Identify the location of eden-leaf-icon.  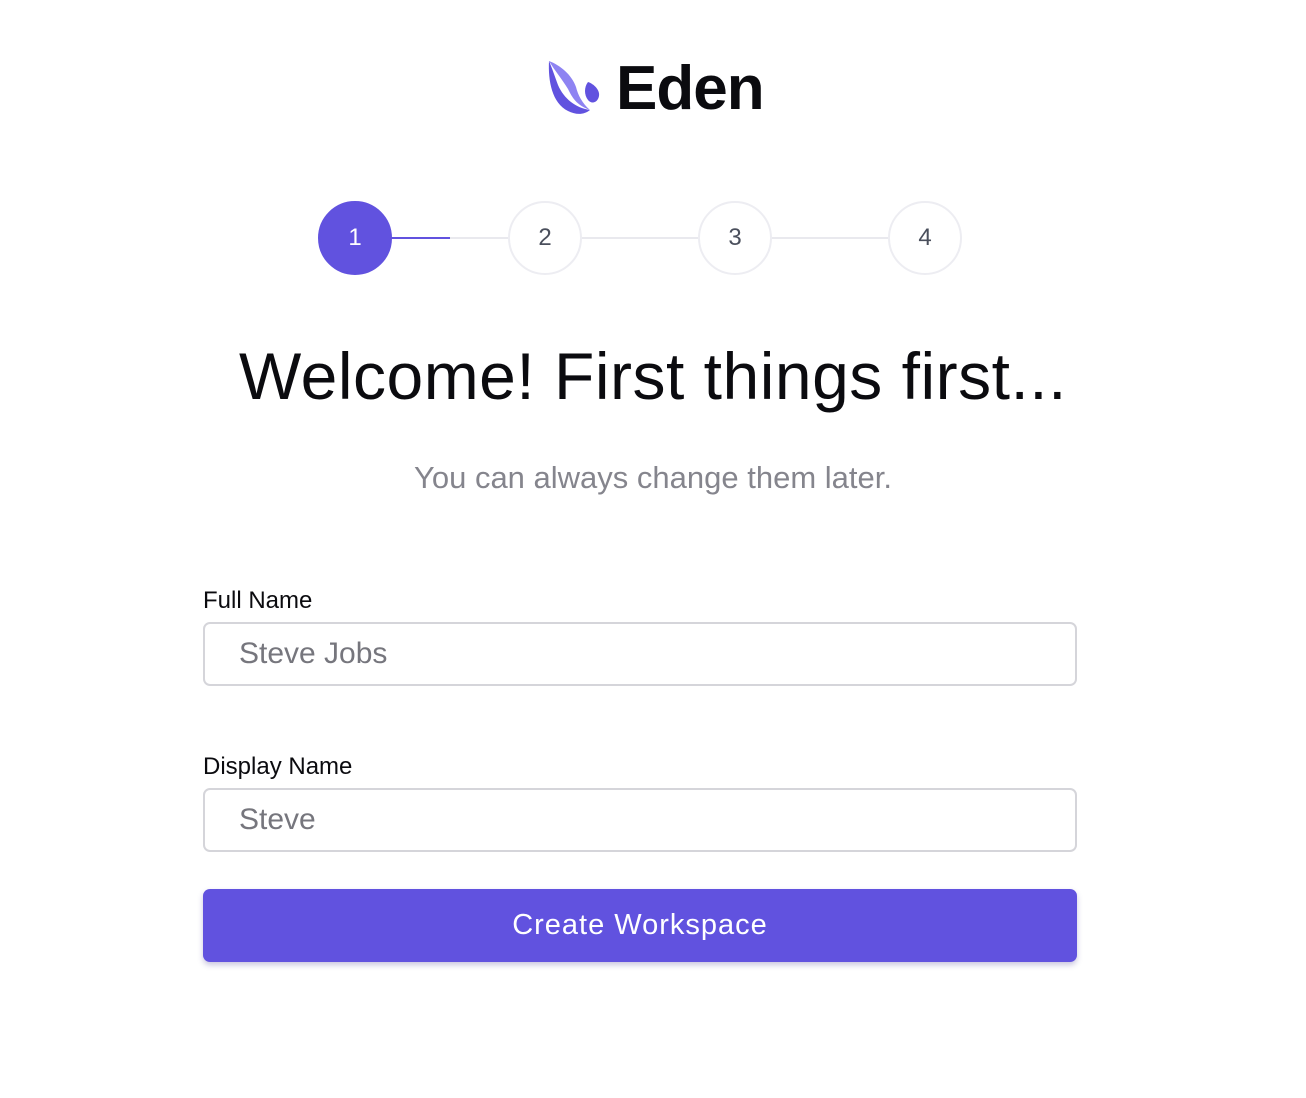
(574, 87).